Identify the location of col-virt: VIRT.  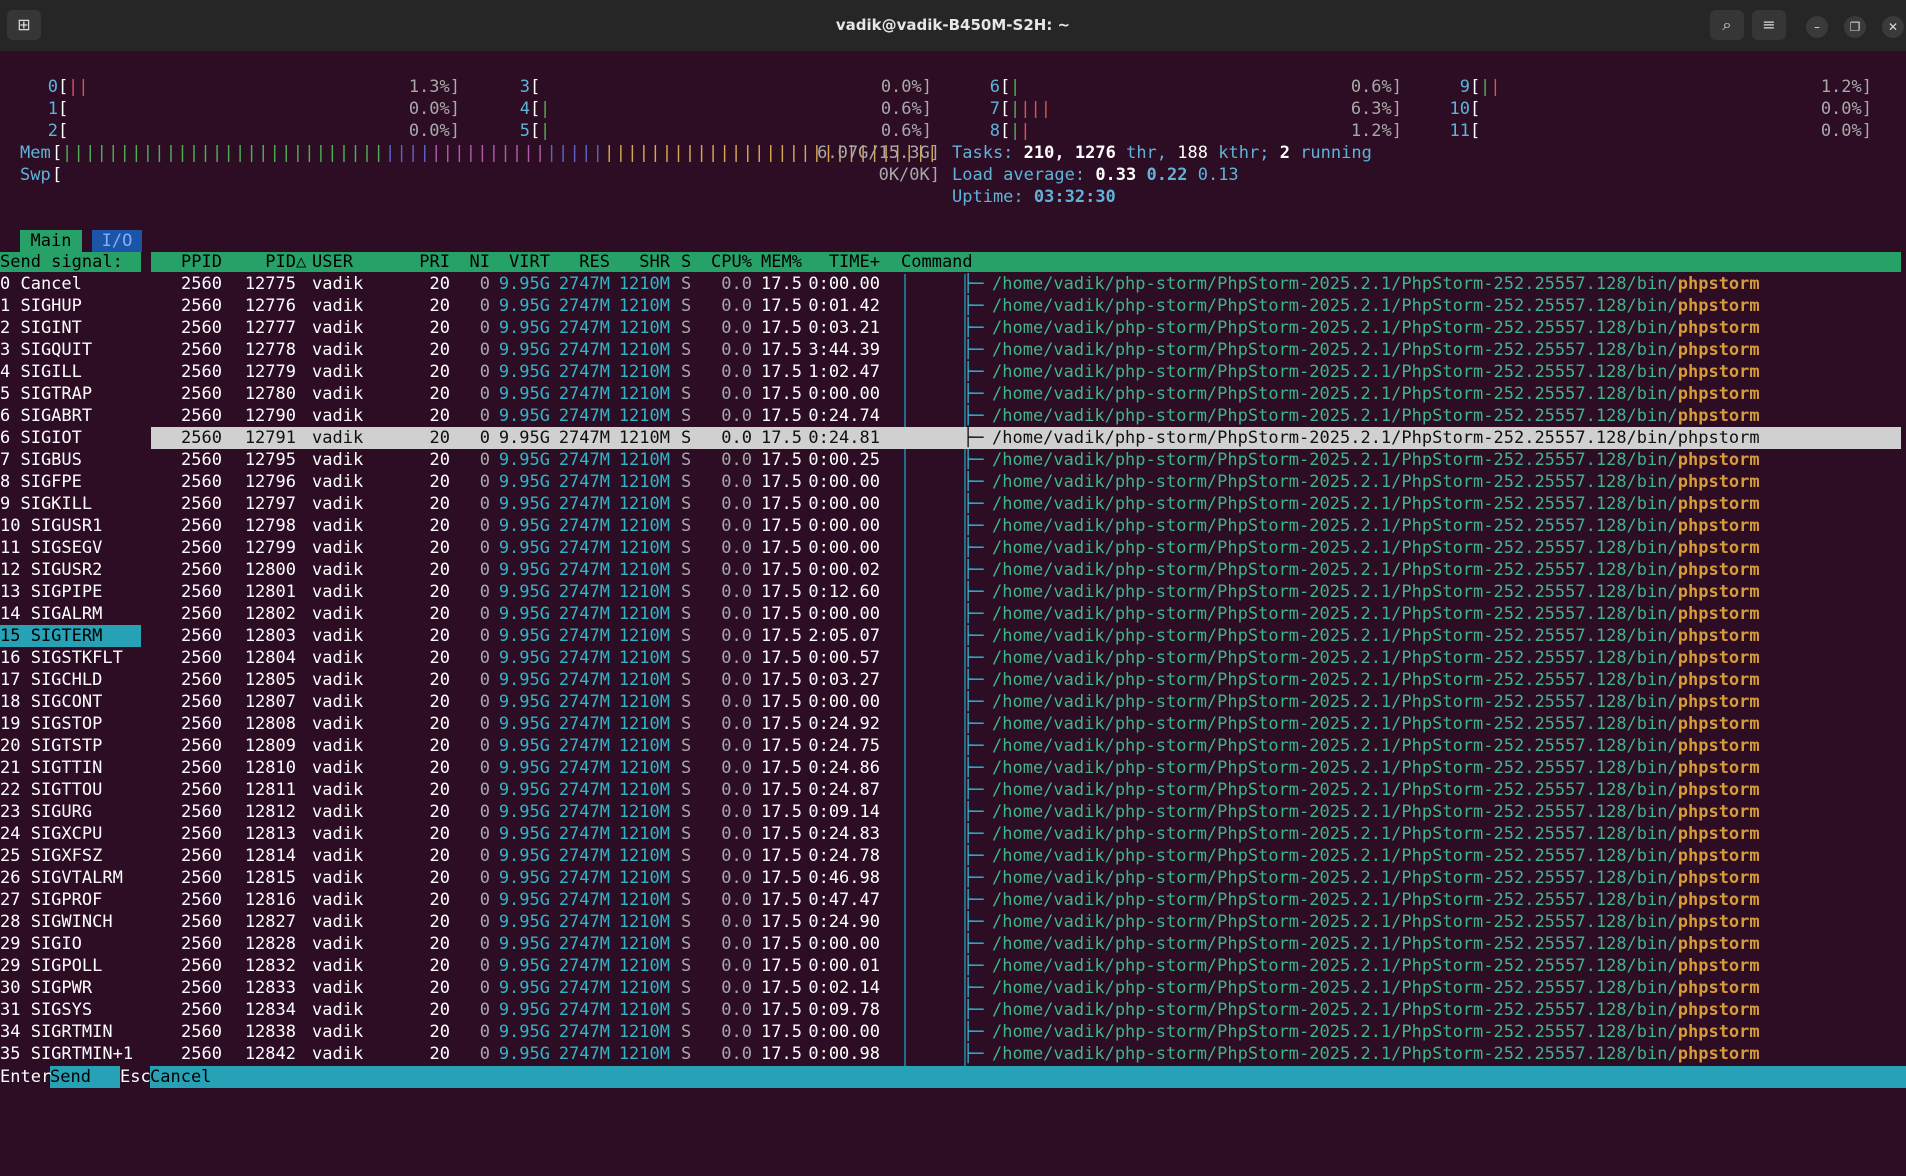
(520, 262).